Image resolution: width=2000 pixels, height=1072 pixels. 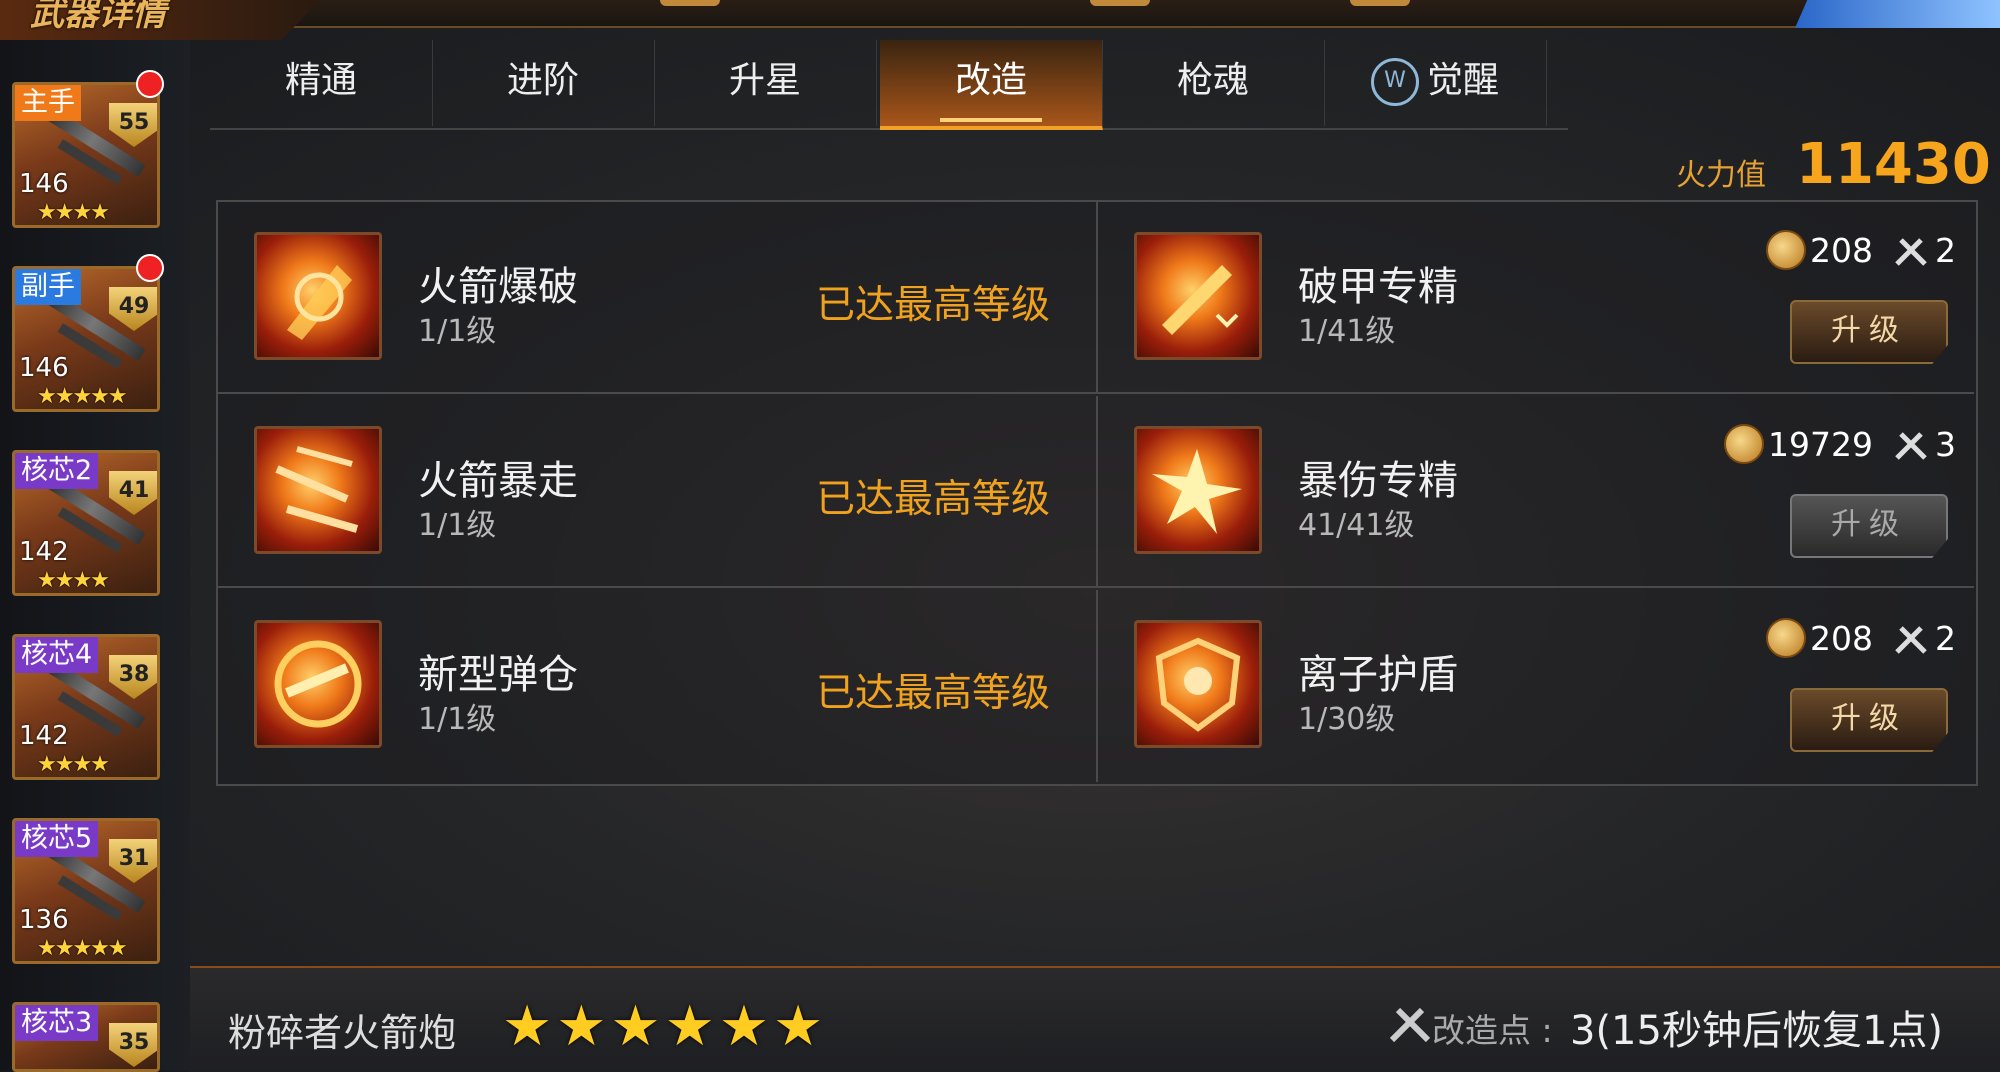 I want to click on skill-cell: 离子护盾 1/30级 208 2 升级, so click(x=1535, y=686).